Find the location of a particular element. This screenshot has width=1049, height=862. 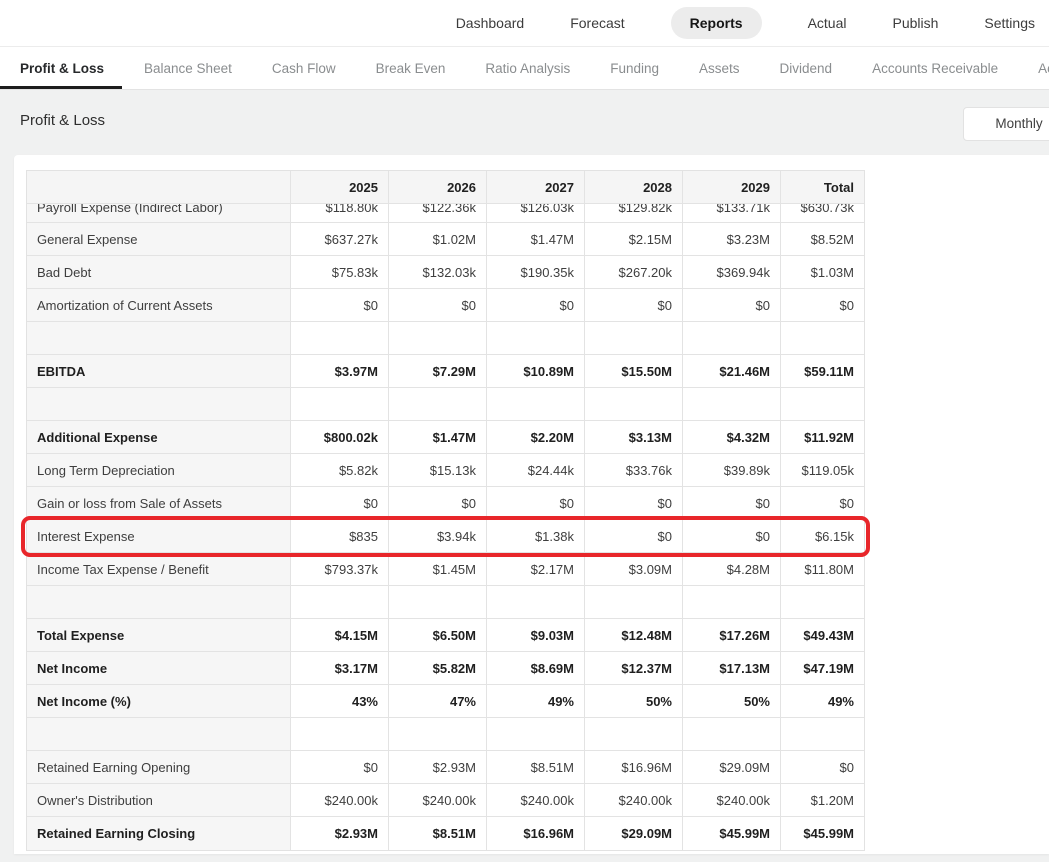

nav-item-forecast: Forecast is located at coordinates (597, 23).